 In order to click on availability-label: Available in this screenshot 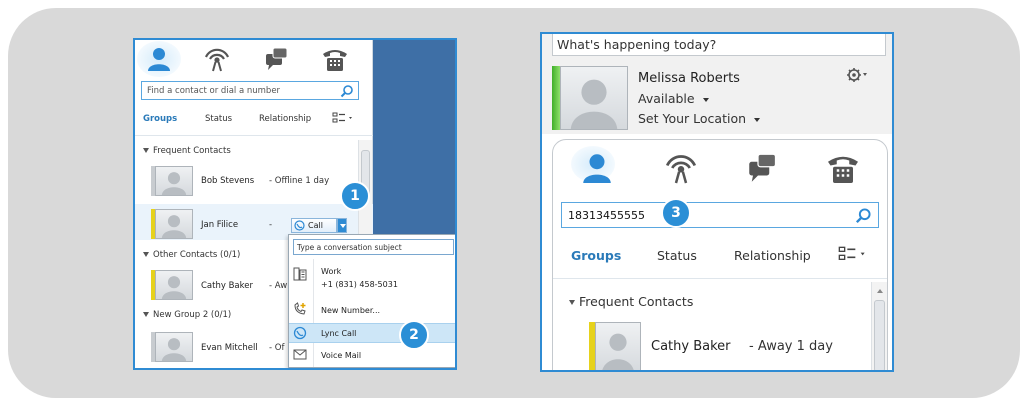, I will do `click(666, 98)`.